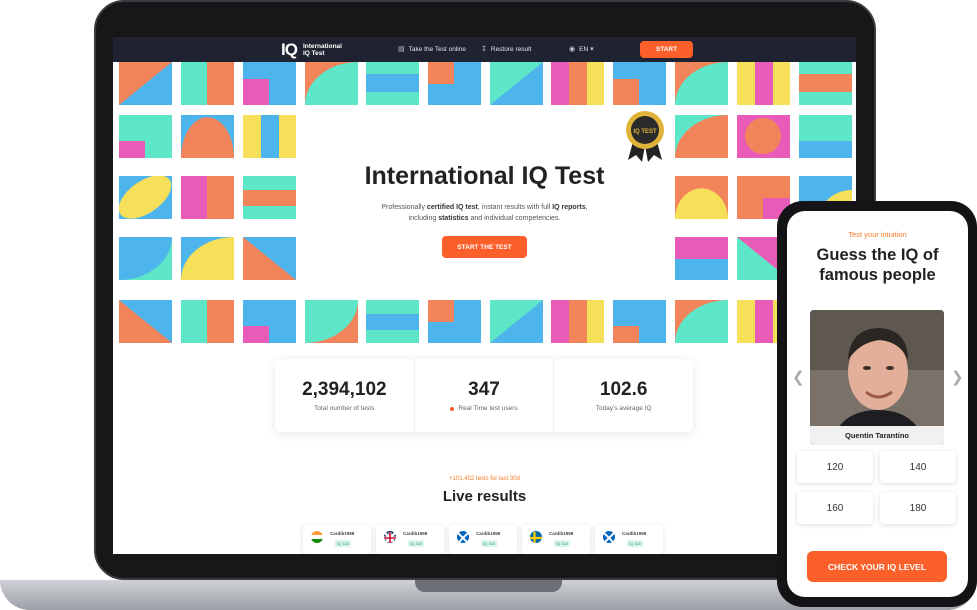 The image size is (977, 610). I want to click on subtitle-text: and individual competencies., so click(514, 218).